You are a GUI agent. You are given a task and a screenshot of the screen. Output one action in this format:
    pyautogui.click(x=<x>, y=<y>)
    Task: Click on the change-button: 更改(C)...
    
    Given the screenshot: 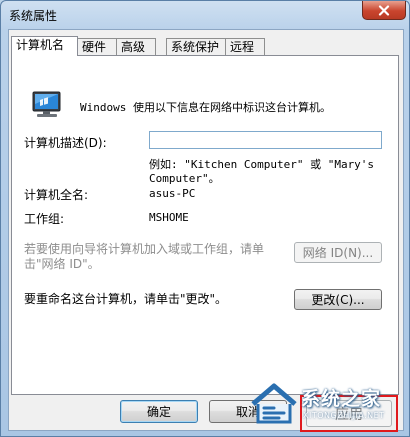 What is the action you would take?
    pyautogui.click(x=338, y=299)
    